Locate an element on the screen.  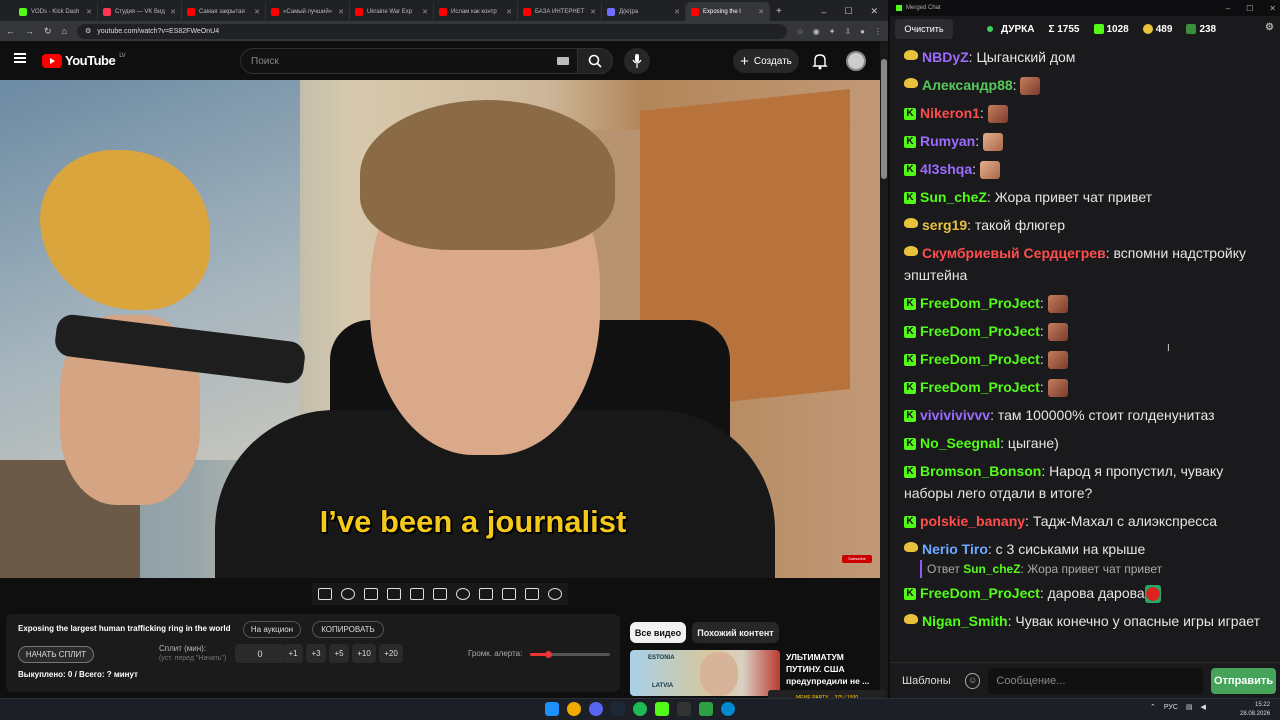
taskbar-clock: 15:22 28.08.2026 is located at coordinates (1255, 710).